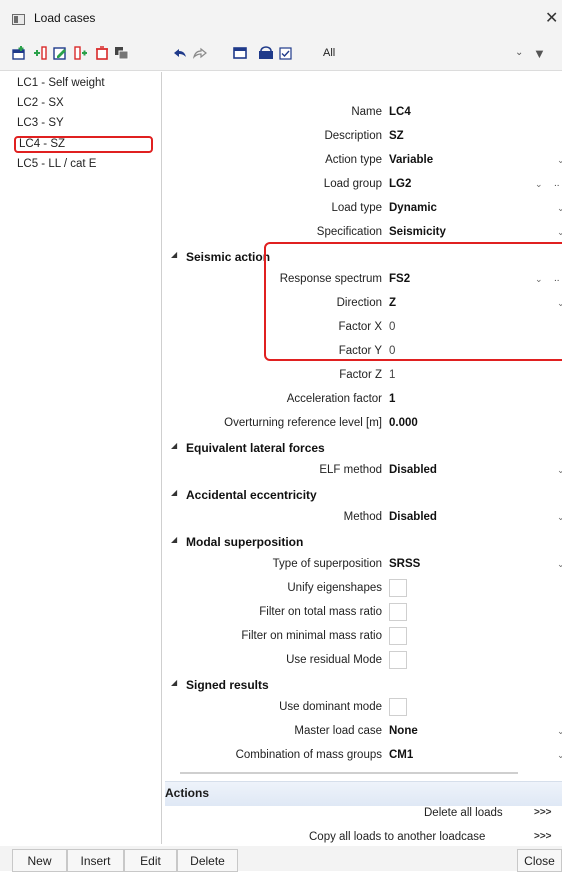 This screenshot has height=872, width=562. I want to click on filter-total-mass-checkbox, so click(398, 612).